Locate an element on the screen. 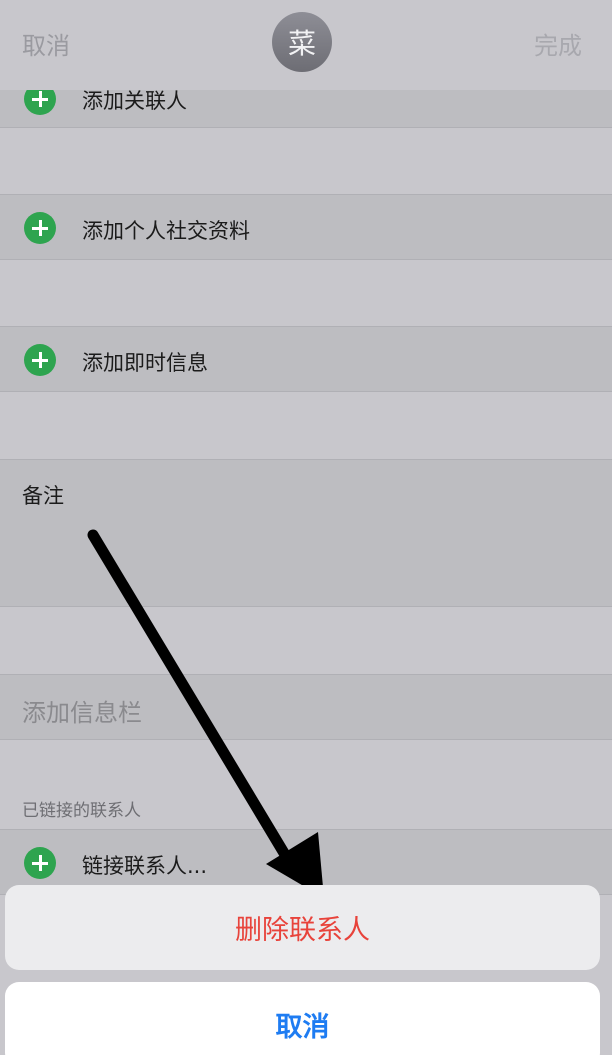 This screenshot has width=612, height=1055. avatar-initial: 菜 is located at coordinates (301, 43).